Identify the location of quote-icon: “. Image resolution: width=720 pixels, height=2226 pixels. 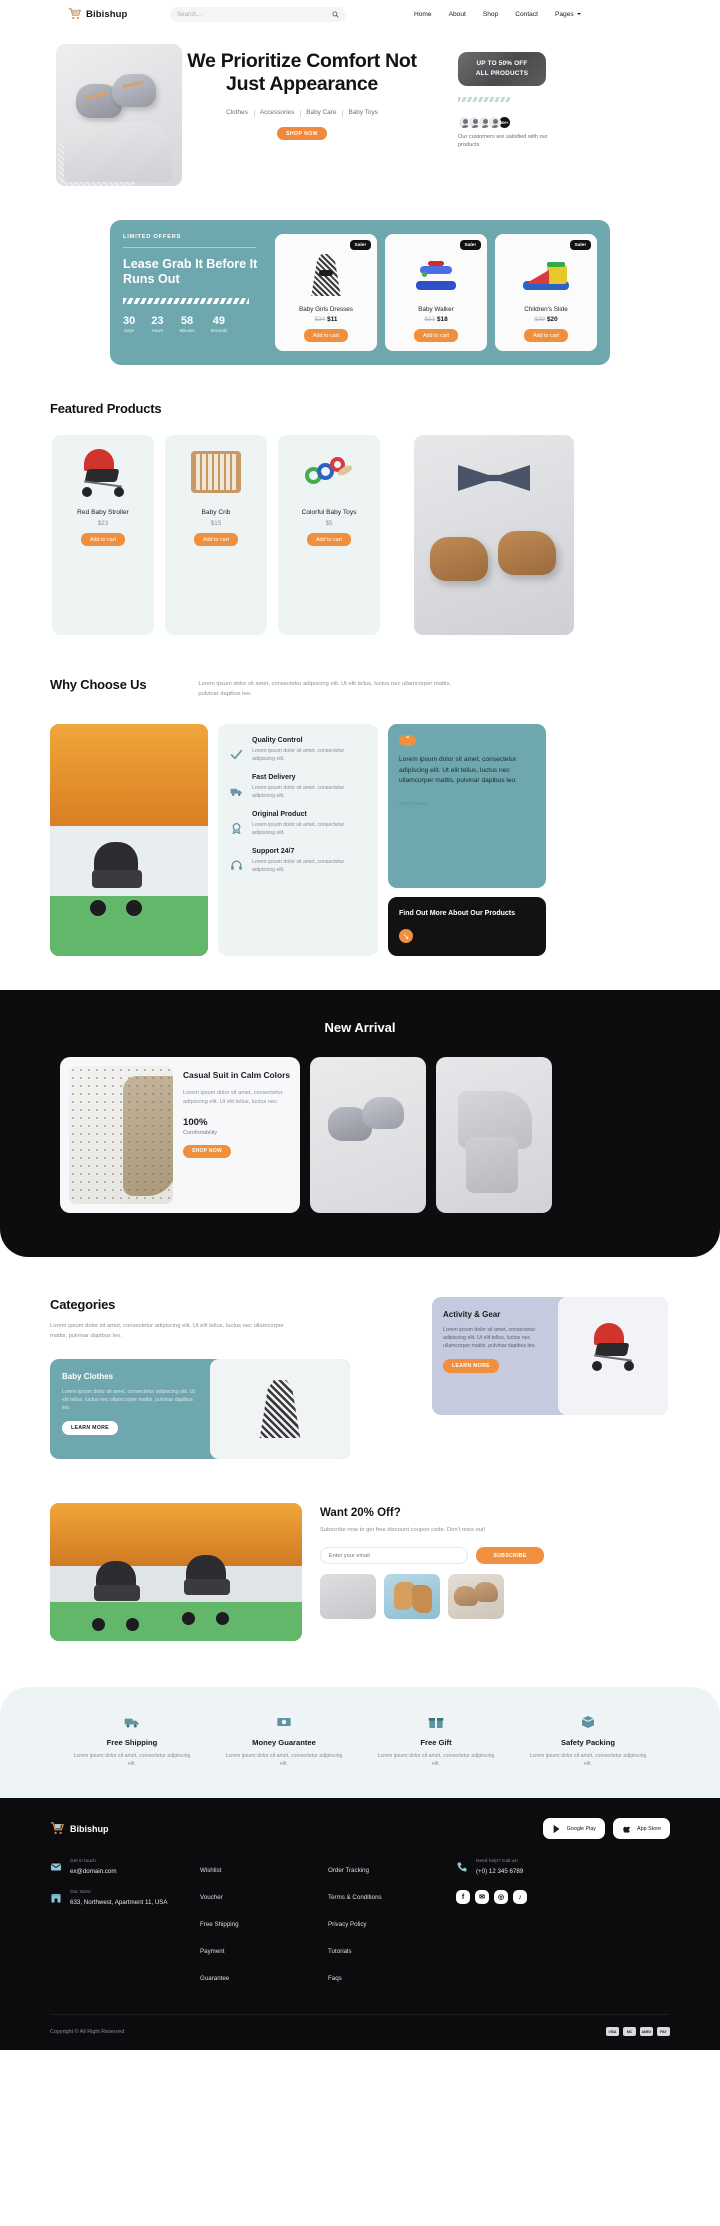
(407, 740).